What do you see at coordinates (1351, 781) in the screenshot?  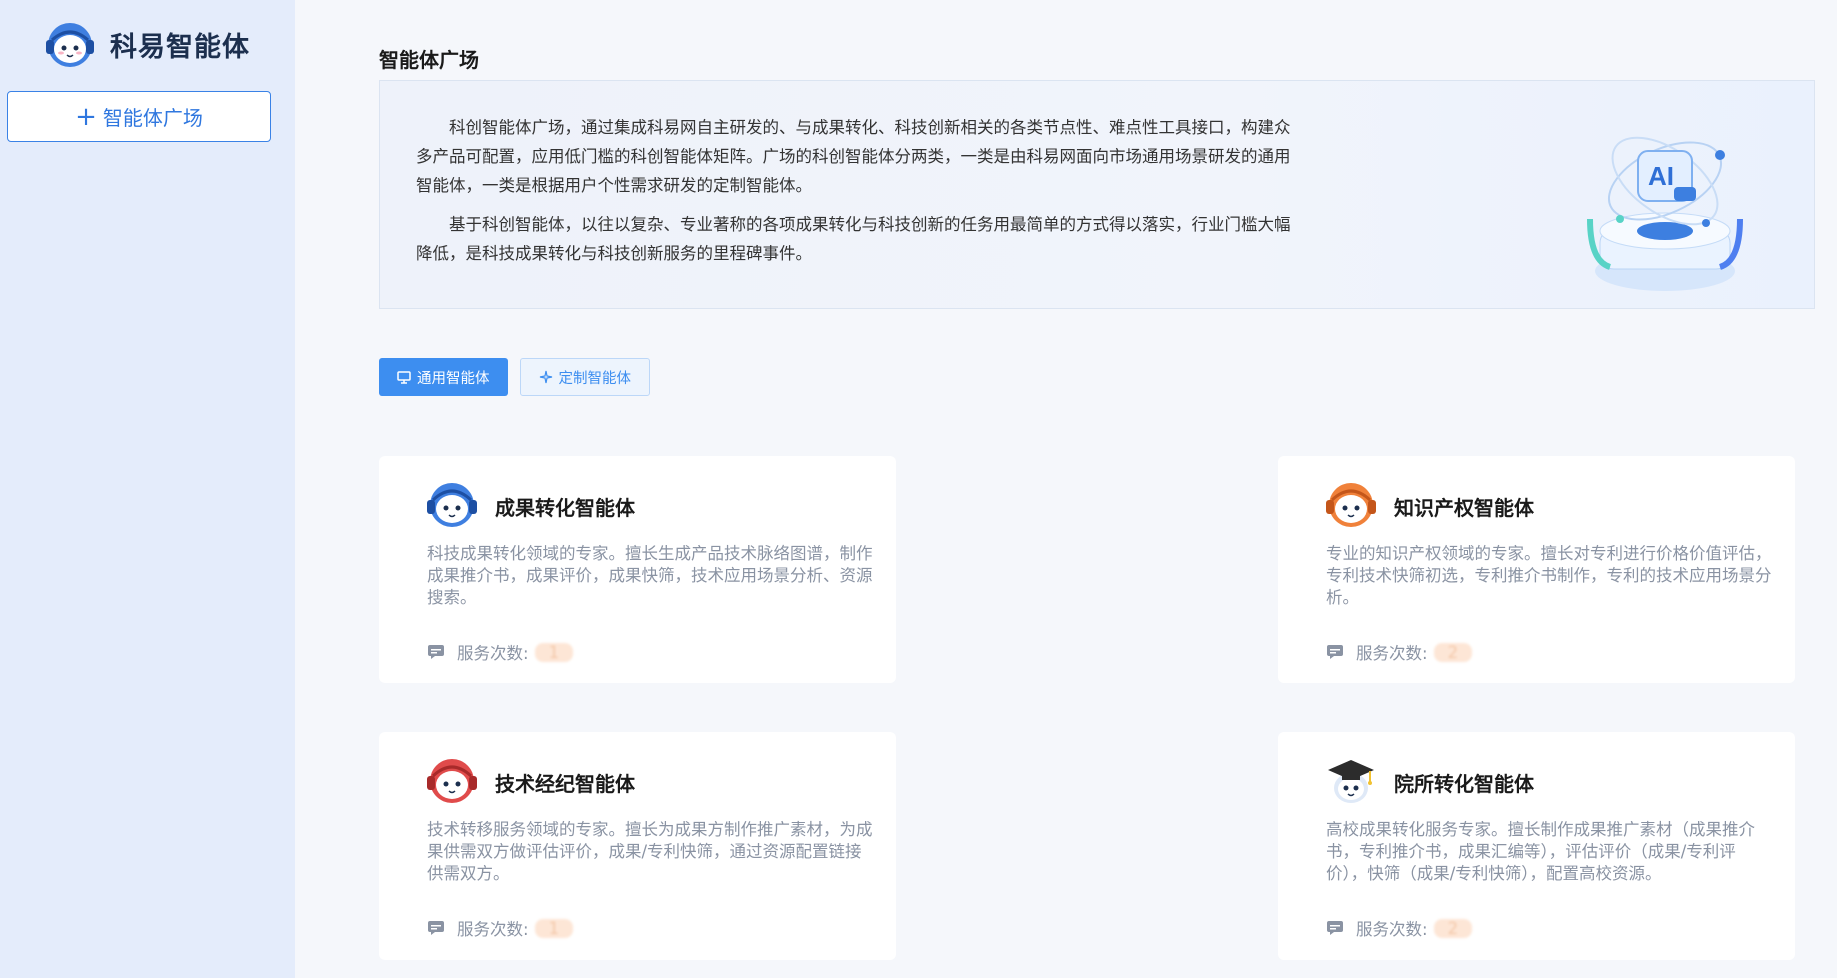 I see `graduate-robot-avatar-icon` at bounding box center [1351, 781].